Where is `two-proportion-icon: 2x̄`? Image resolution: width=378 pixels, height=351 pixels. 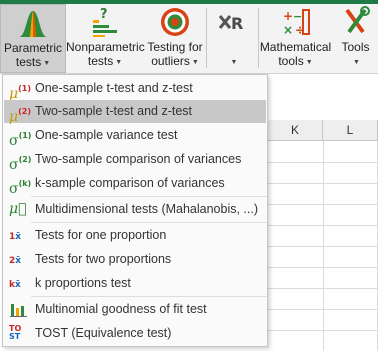 two-proportion-icon: 2x̄ is located at coordinates (15, 261).